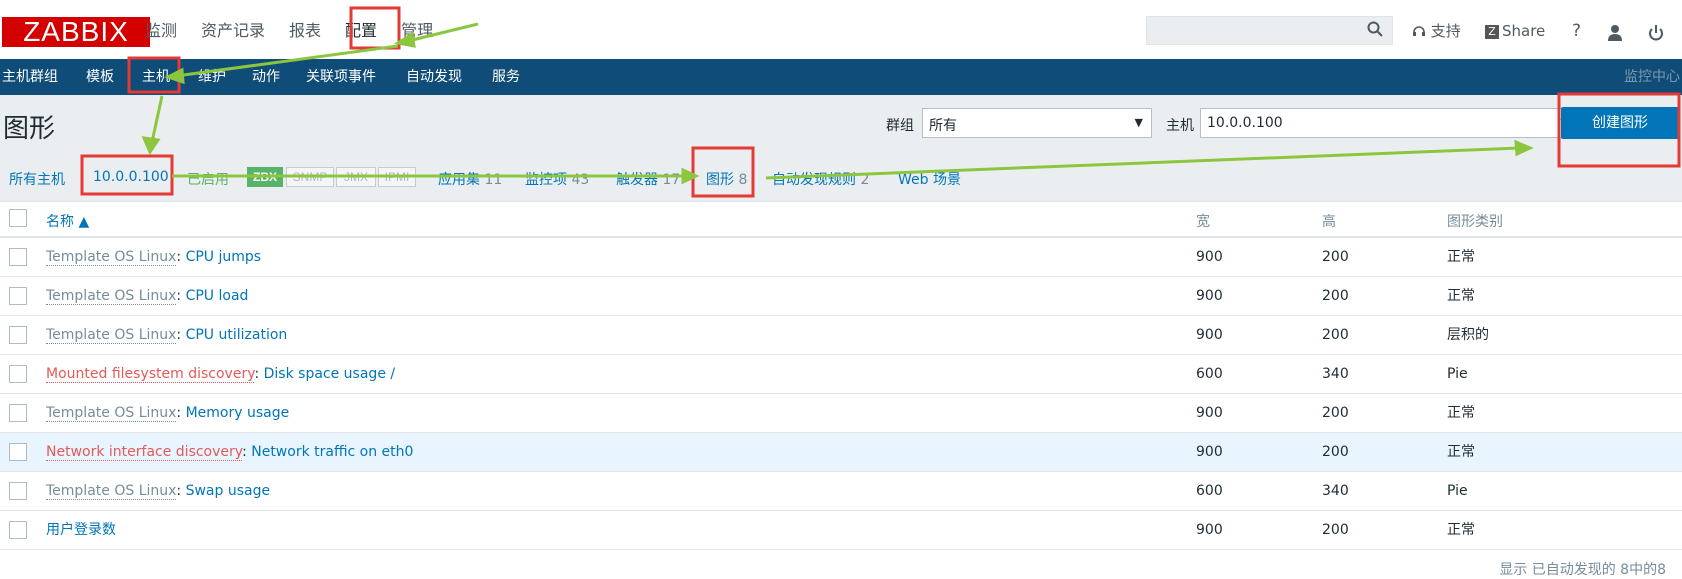  I want to click on tab-applications: 应用集 11, so click(470, 179).